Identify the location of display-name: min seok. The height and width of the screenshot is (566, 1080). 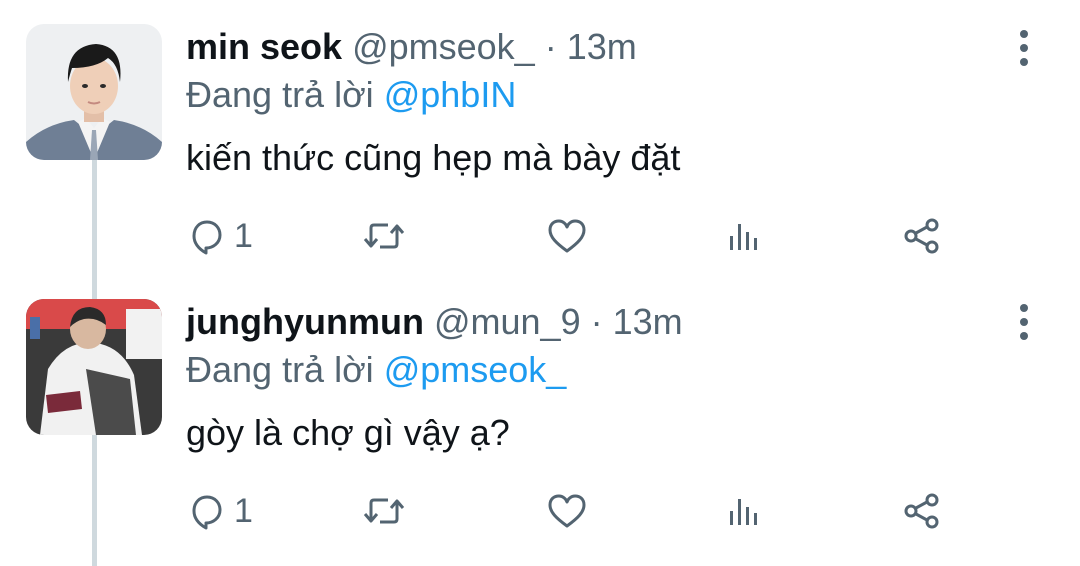
(264, 46).